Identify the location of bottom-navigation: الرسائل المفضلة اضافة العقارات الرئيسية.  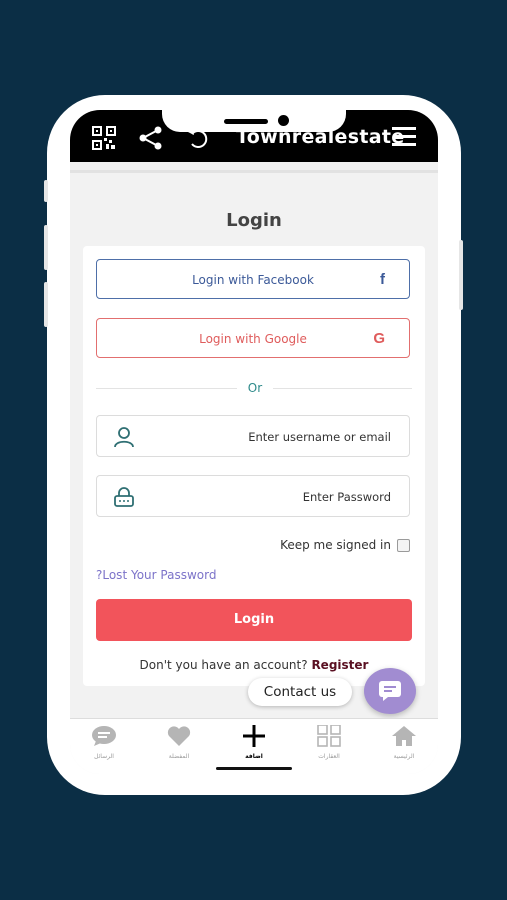
(254, 746).